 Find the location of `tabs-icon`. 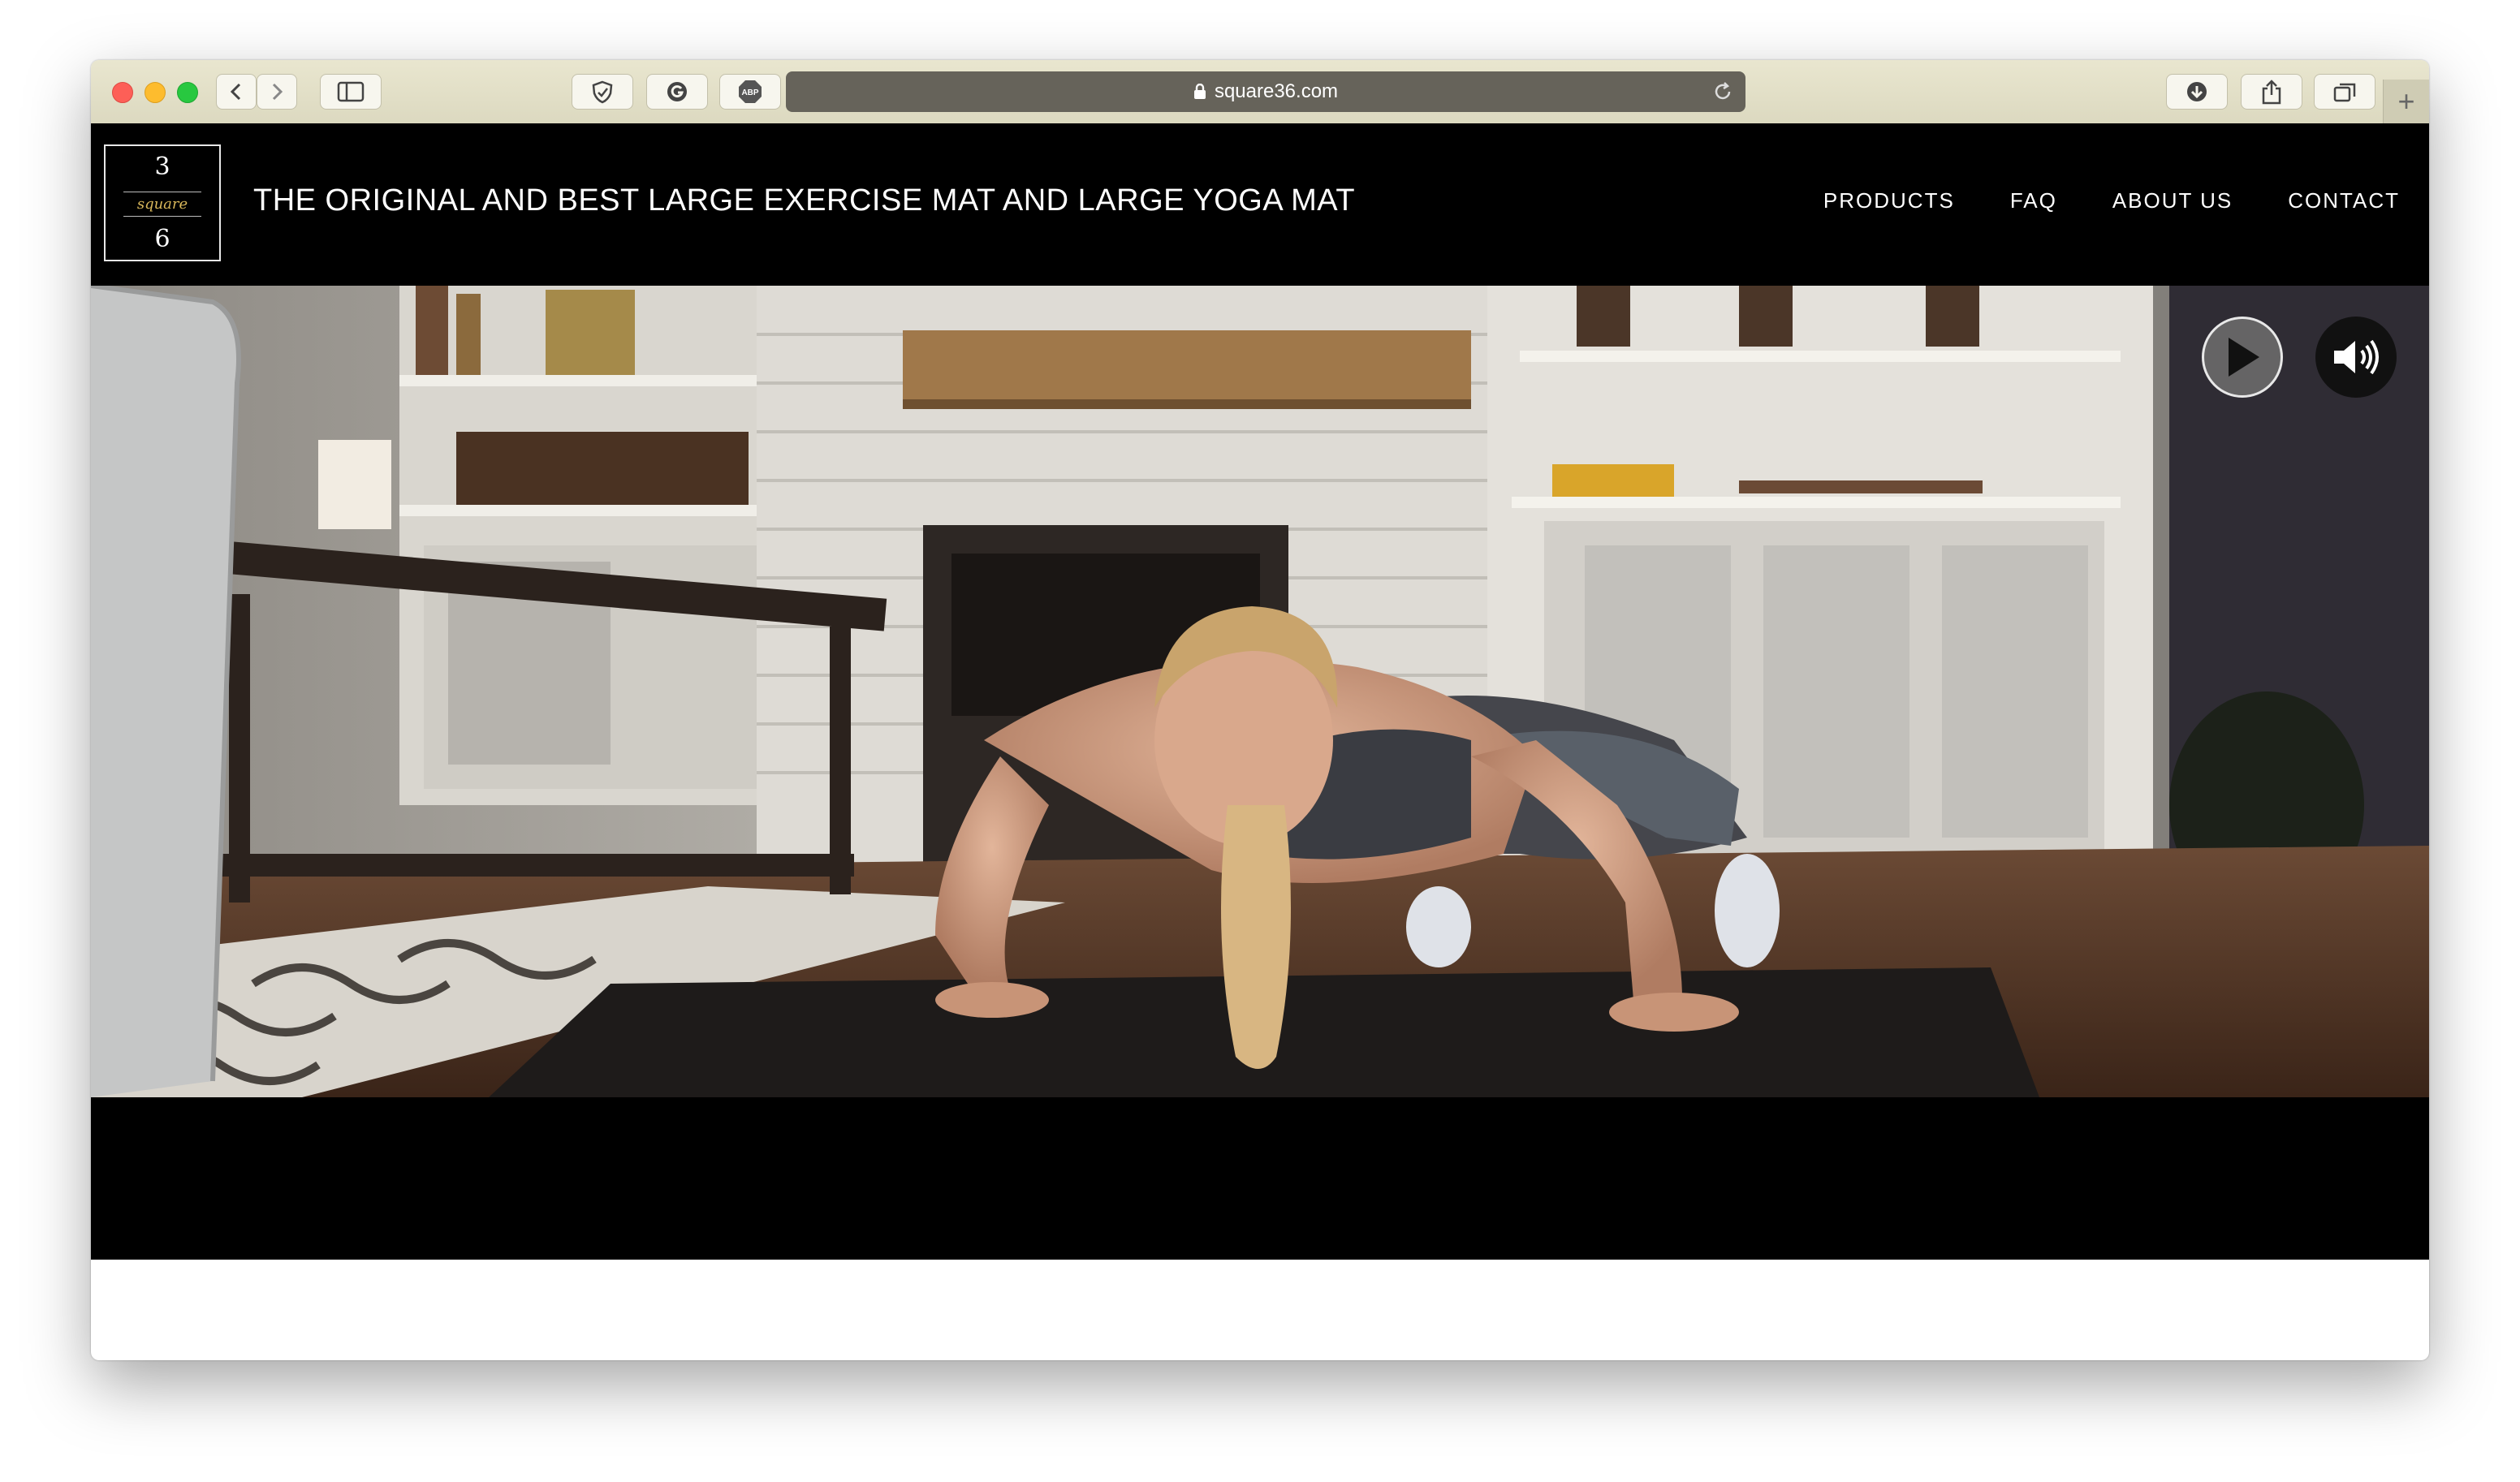

tabs-icon is located at coordinates (2344, 92).